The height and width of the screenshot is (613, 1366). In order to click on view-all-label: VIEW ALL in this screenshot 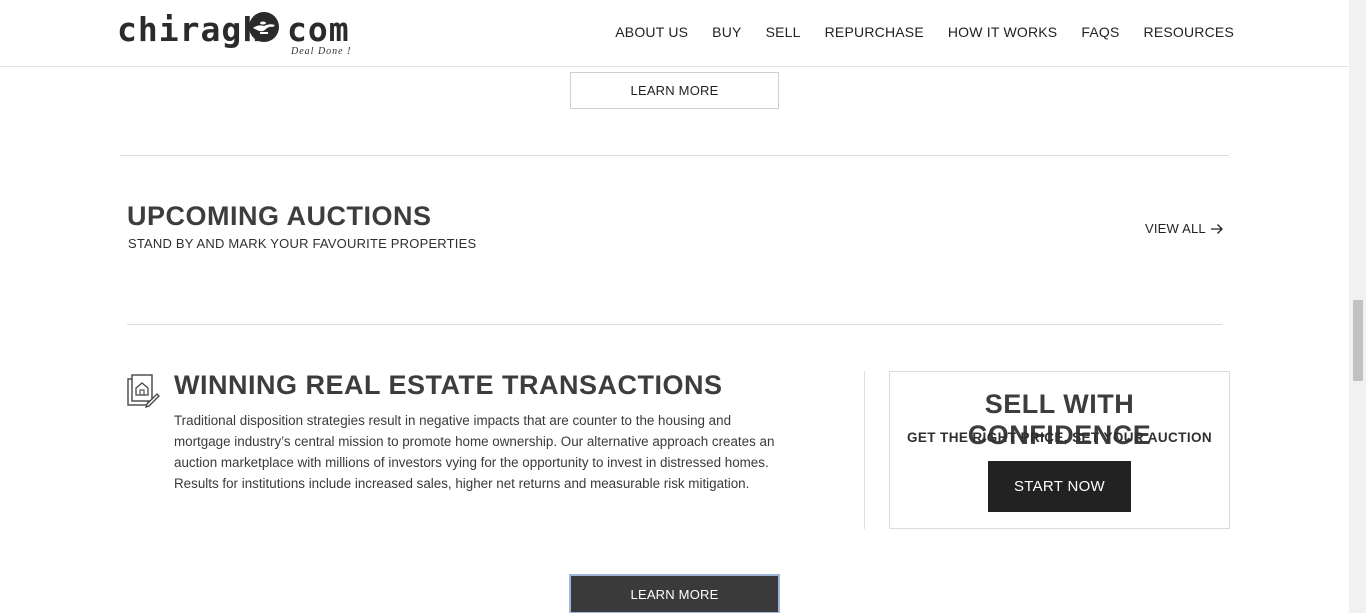, I will do `click(1175, 228)`.